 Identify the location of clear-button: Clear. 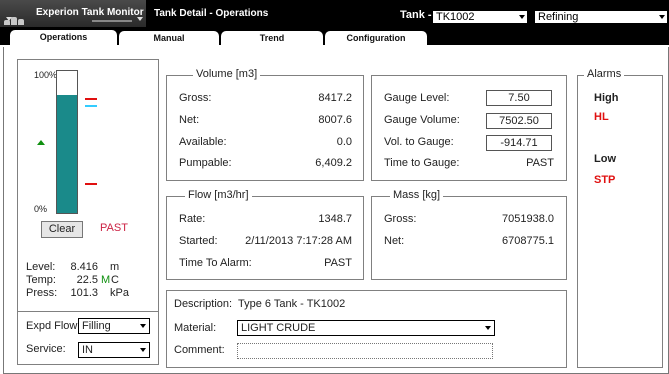
(62, 229).